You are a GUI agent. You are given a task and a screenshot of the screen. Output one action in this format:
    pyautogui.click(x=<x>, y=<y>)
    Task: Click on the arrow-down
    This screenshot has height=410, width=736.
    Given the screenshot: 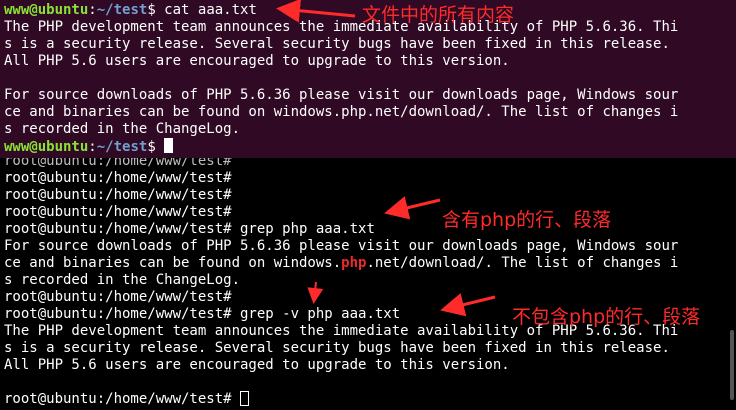 What is the action you would take?
    pyautogui.click(x=315, y=292)
    